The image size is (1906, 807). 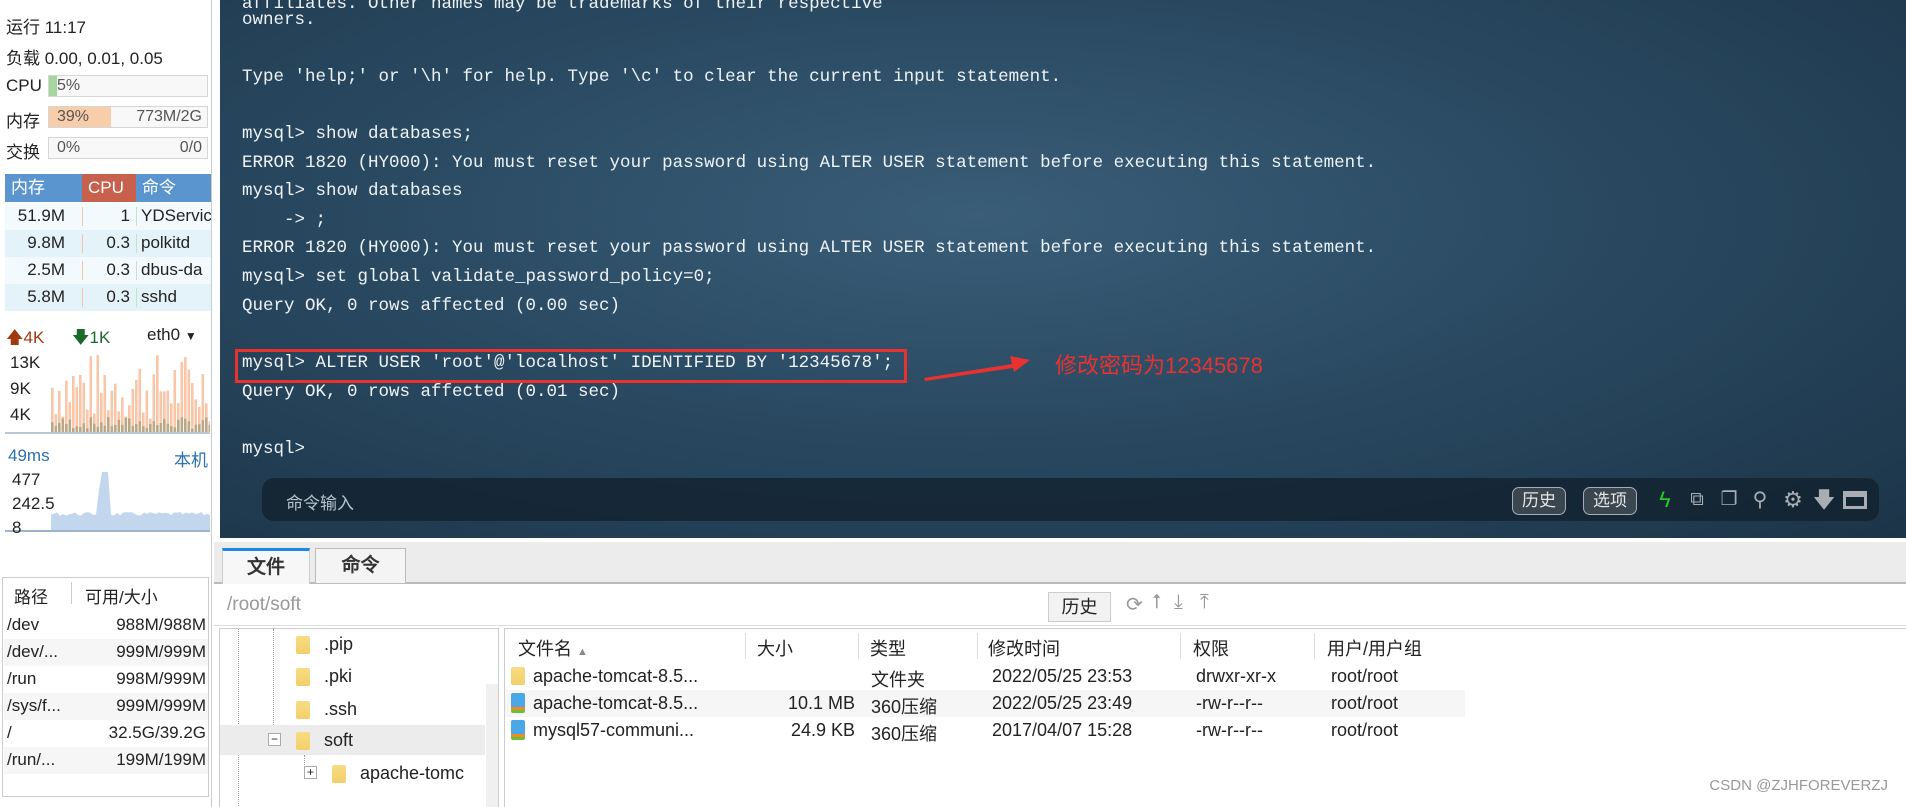 What do you see at coordinates (1539, 501) in the screenshot?
I see `history-button: 历史` at bounding box center [1539, 501].